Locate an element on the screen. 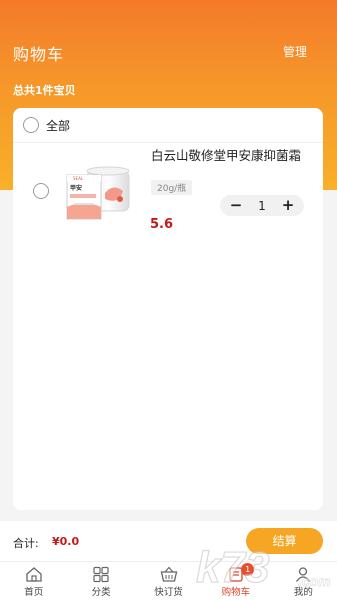 Image resolution: width=337 pixels, height=600 pixels. profile-icon is located at coordinates (303, 574).